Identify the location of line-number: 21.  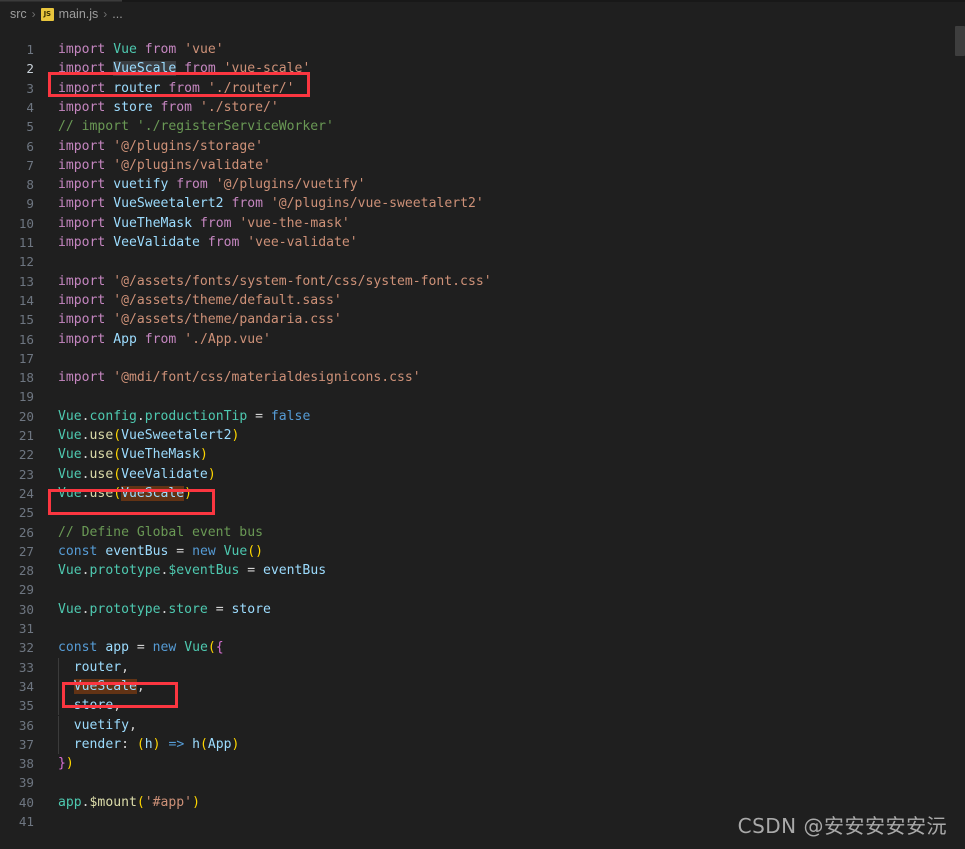
(26, 435).